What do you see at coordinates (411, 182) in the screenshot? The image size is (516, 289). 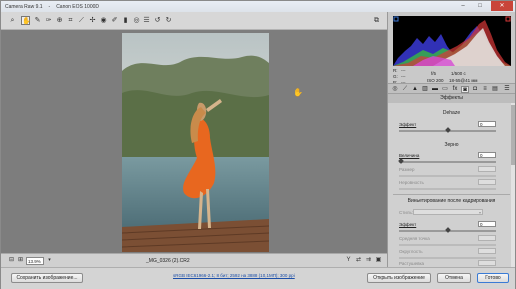 I see `grain-roughness-label: Неровность` at bounding box center [411, 182].